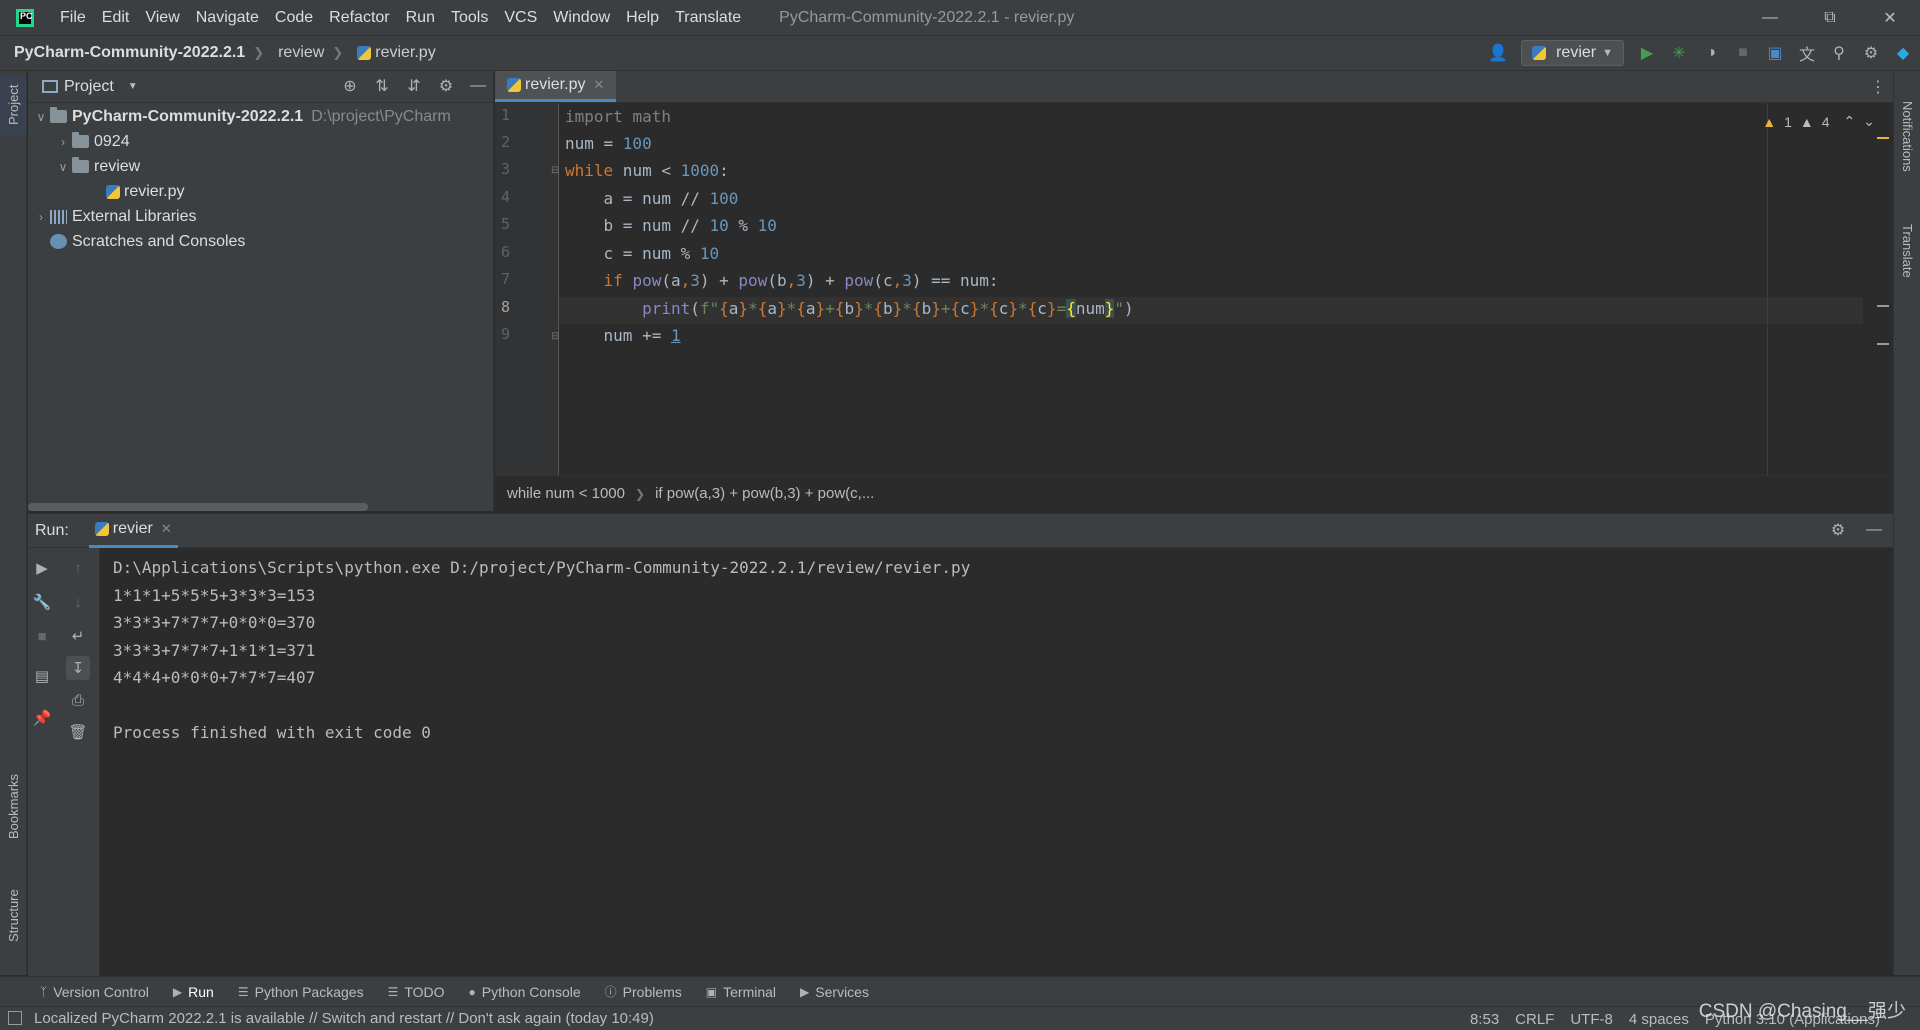 The image size is (1920, 1030). What do you see at coordinates (472, 991) in the screenshot?
I see `python-console-icon: ●` at bounding box center [472, 991].